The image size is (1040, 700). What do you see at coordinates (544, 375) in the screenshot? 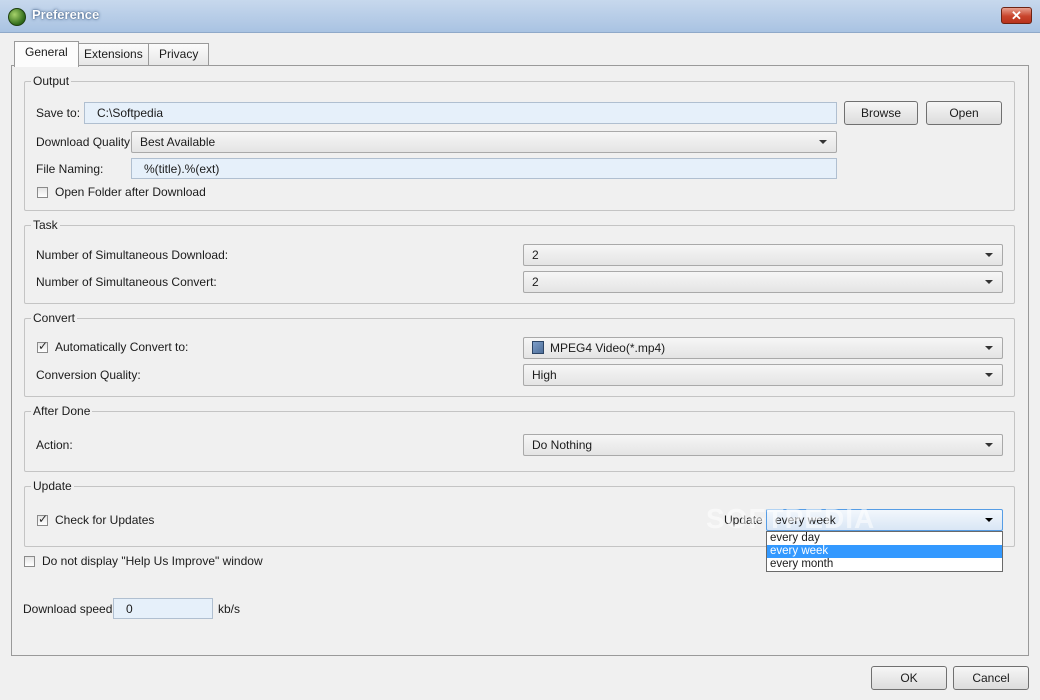
I see `conversion-quality-value: High` at bounding box center [544, 375].